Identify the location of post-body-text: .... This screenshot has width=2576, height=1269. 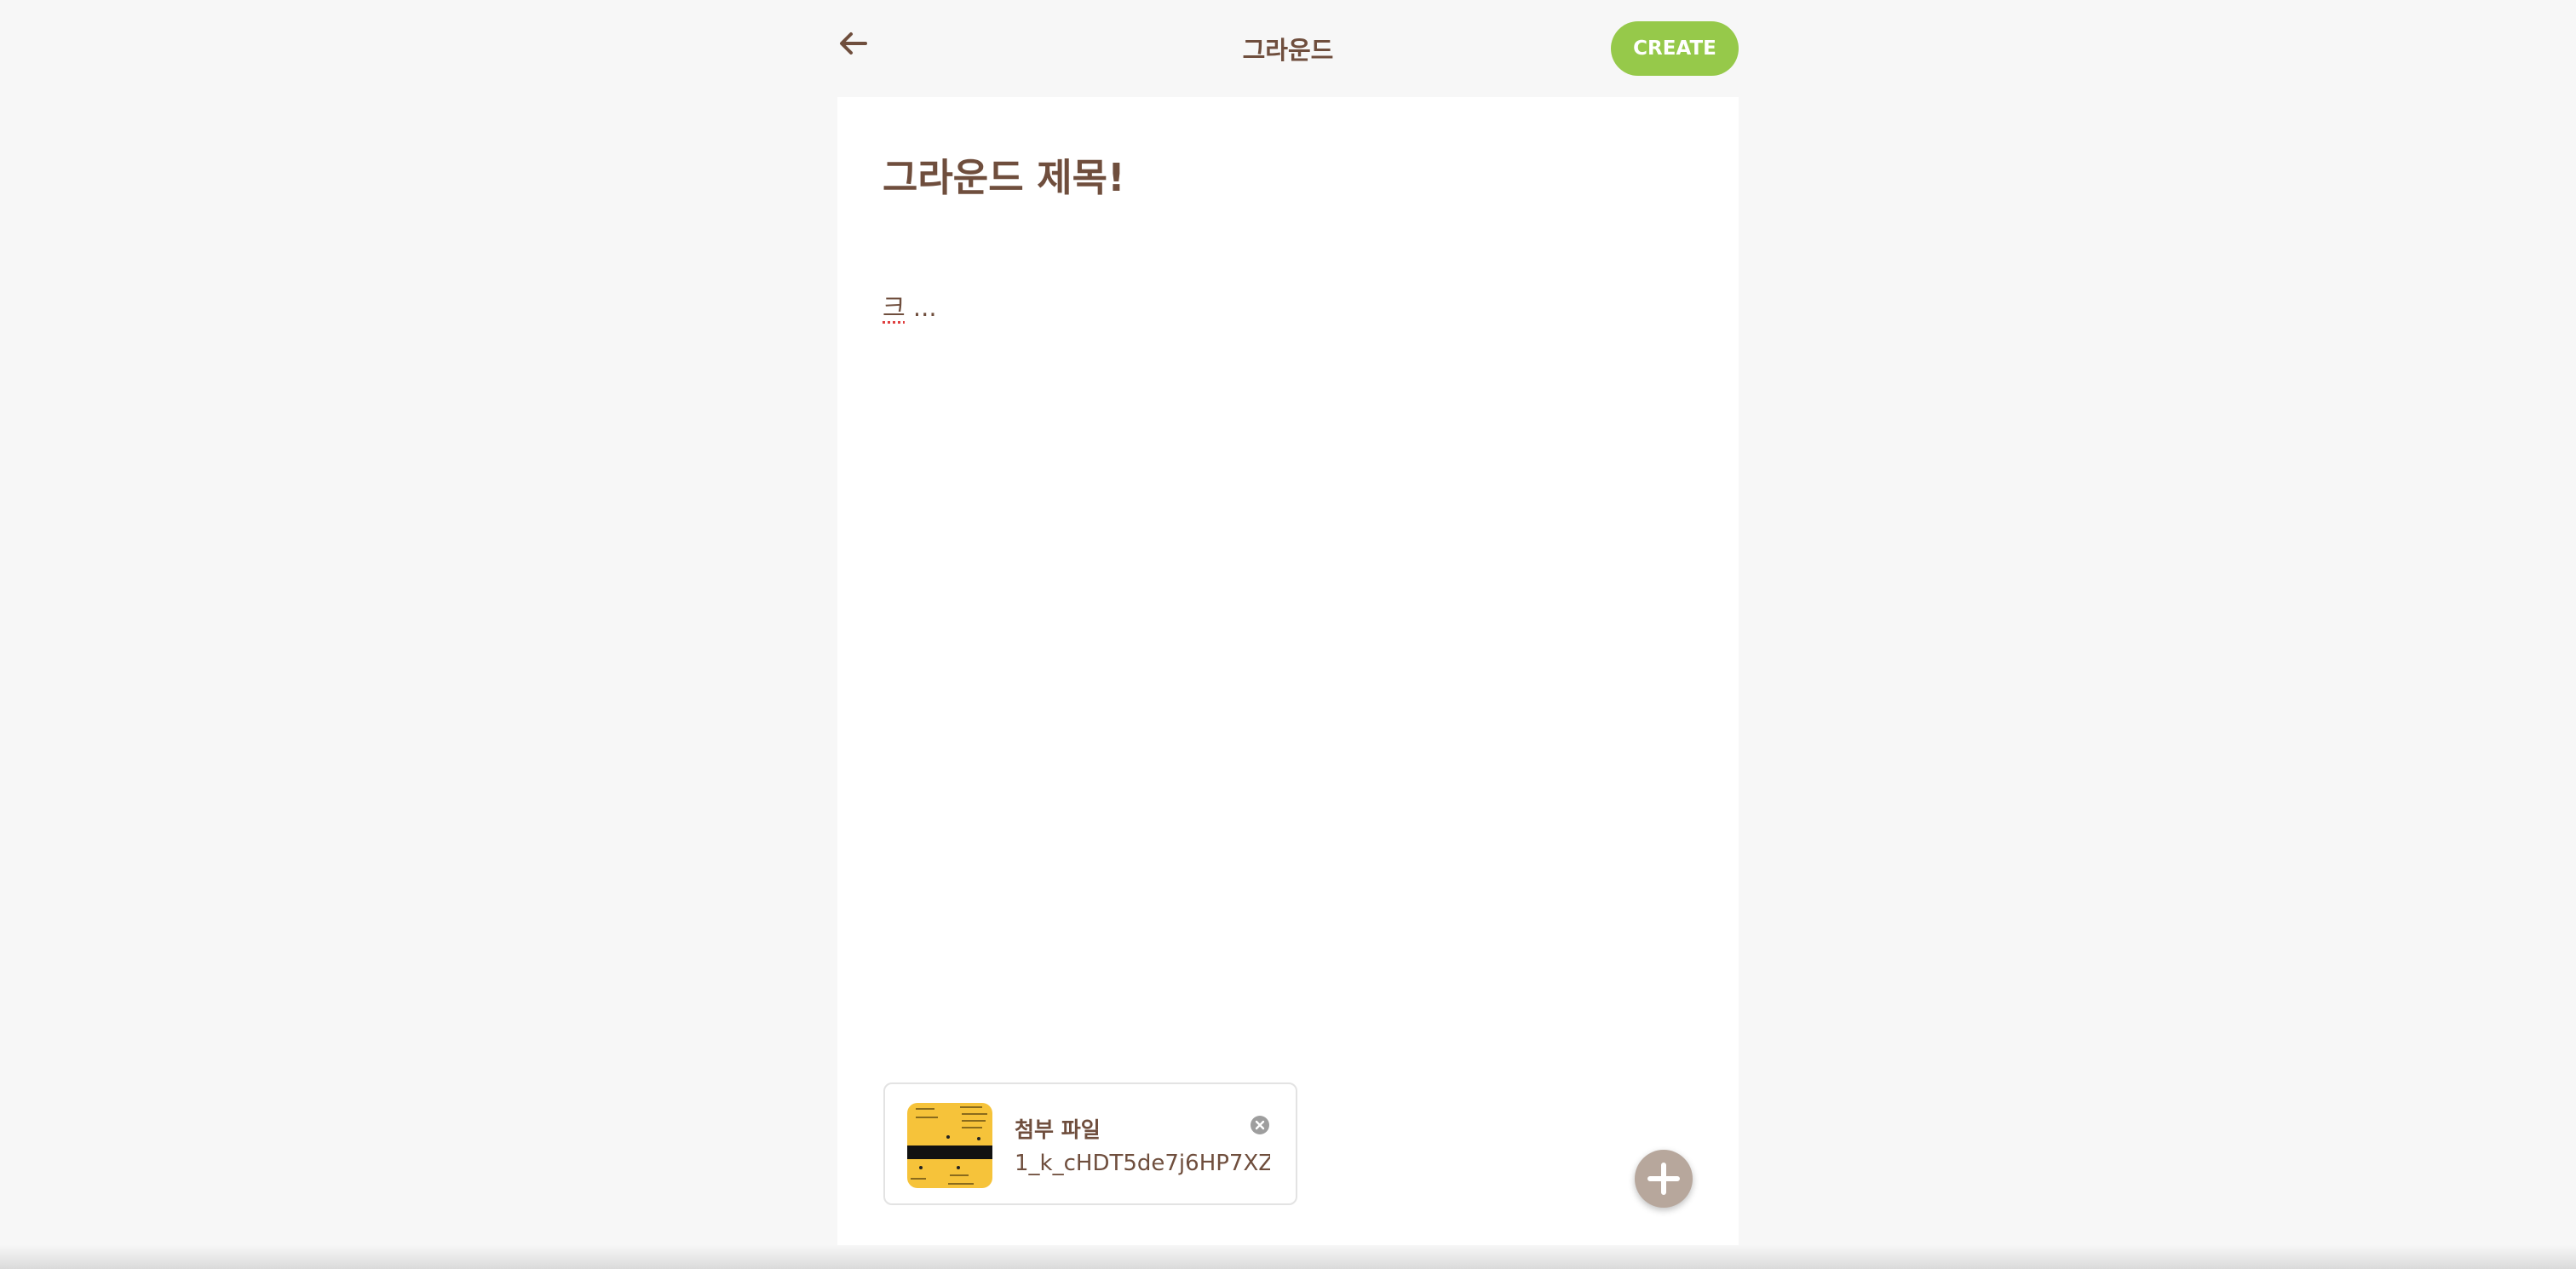
(921, 307).